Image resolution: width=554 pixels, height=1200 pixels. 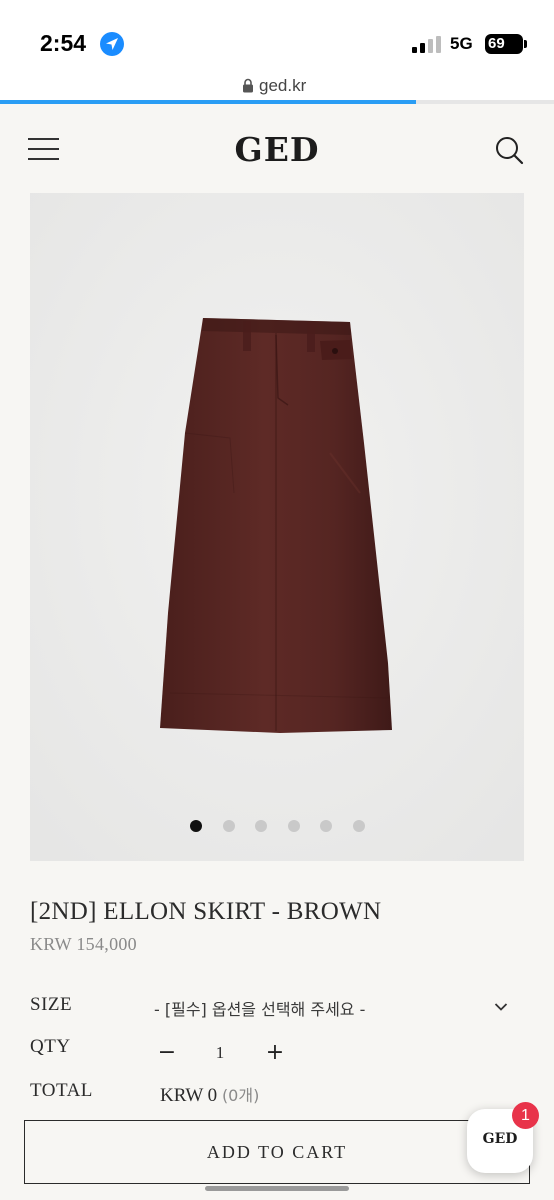 What do you see at coordinates (282, 86) in the screenshot?
I see `url-text: ged.kr` at bounding box center [282, 86].